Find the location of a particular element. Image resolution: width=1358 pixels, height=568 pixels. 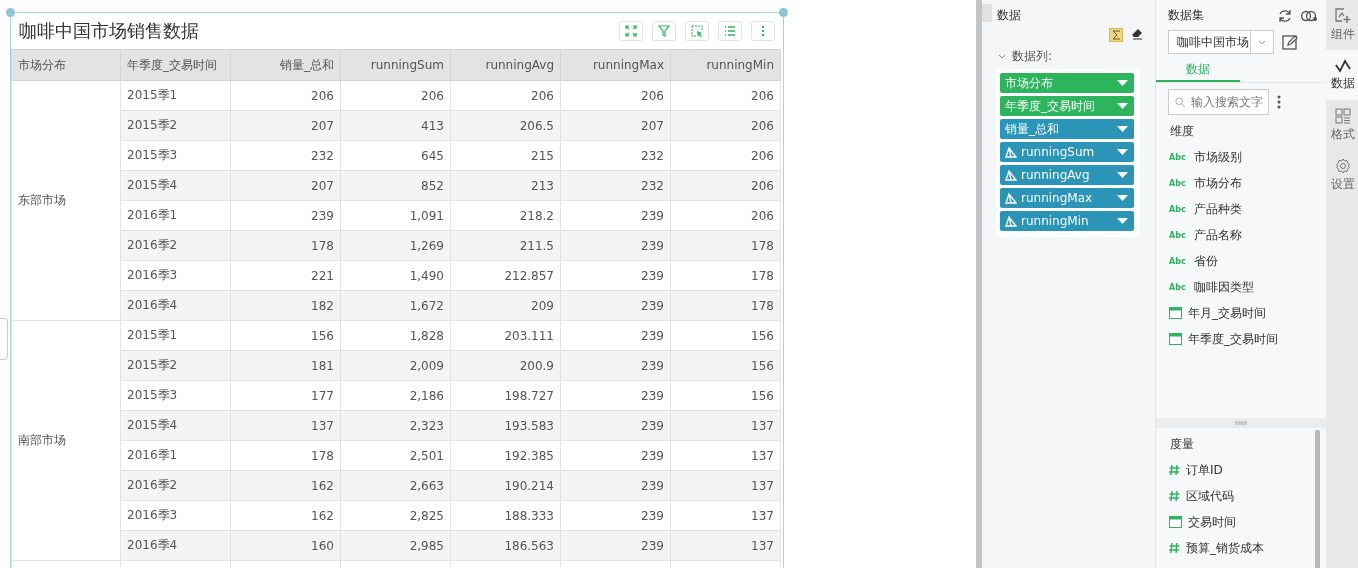

field-item: 年季度_交易时间 is located at coordinates (1233, 339).